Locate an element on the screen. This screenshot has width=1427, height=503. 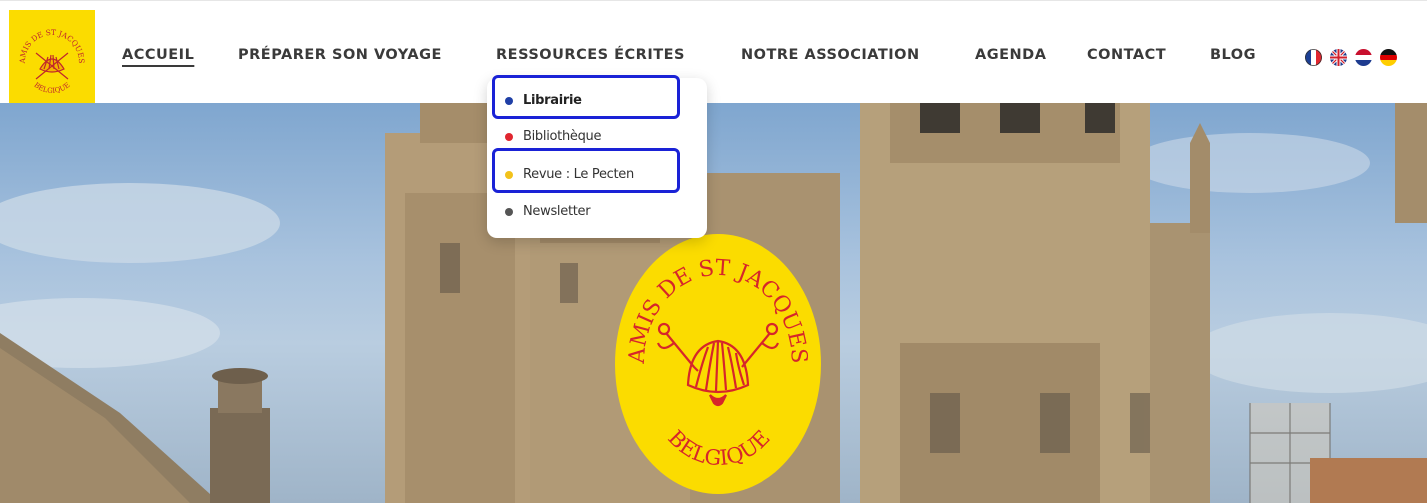
nav-item-blog: BLOG is located at coordinates (1233, 55).